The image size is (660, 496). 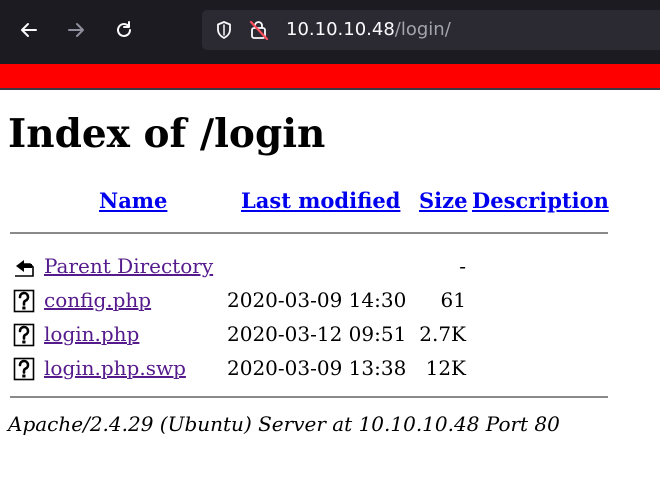 I want to click on back-button, so click(x=29, y=30).